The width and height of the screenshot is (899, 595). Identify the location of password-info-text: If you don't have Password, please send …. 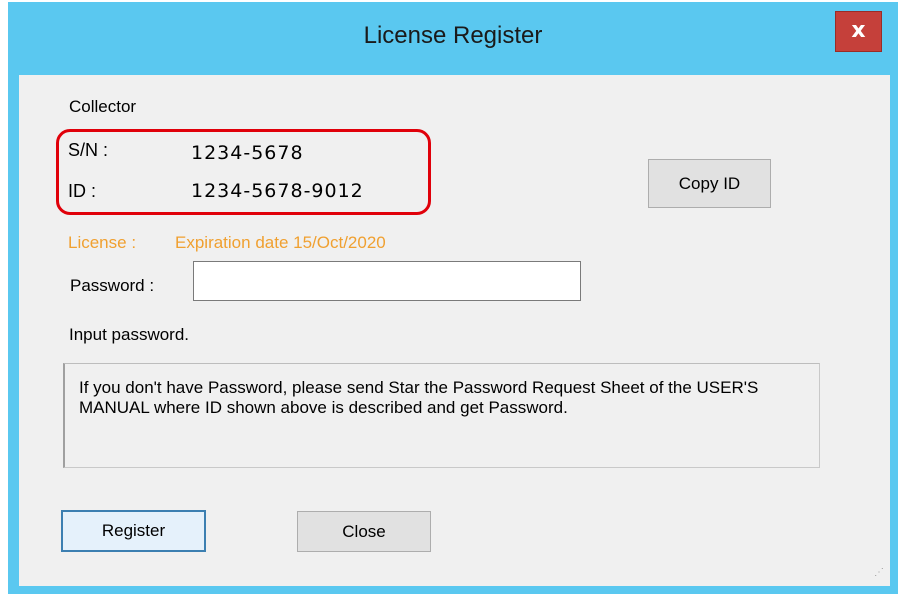
(419, 397).